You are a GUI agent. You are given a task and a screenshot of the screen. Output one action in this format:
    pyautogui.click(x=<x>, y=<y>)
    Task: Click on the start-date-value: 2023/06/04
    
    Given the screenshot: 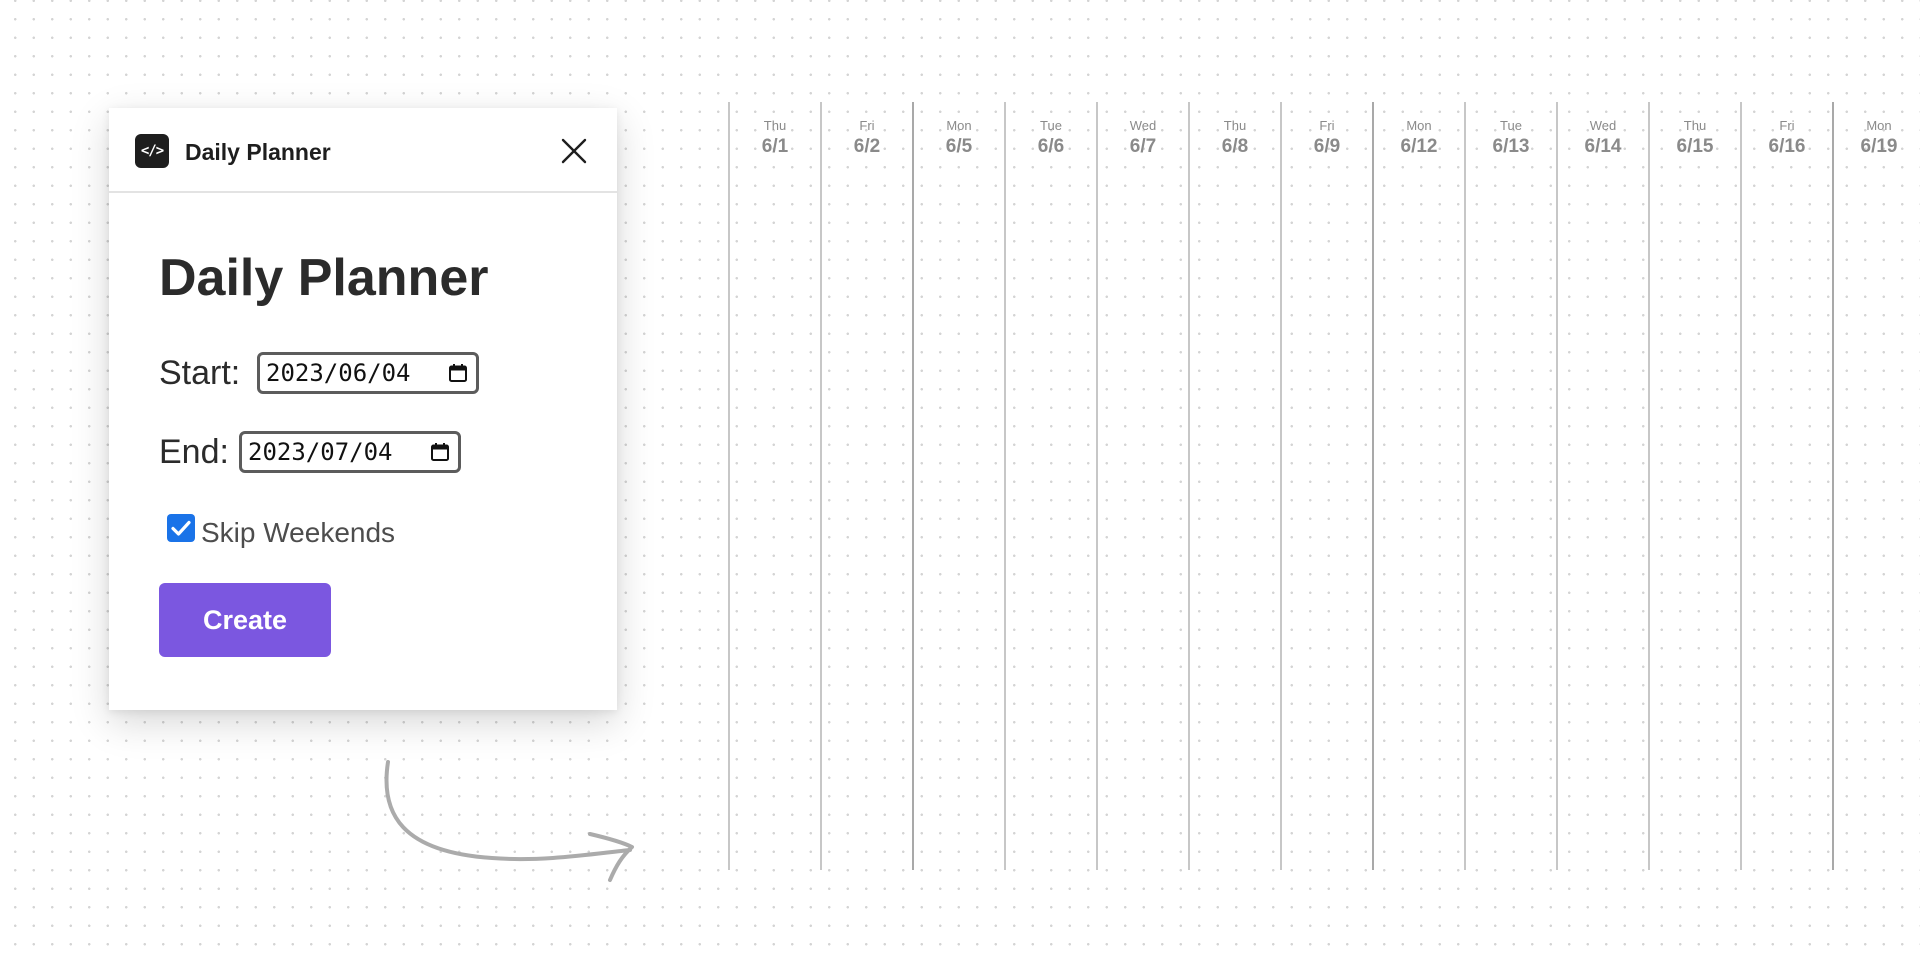 What is the action you would take?
    pyautogui.click(x=338, y=373)
    